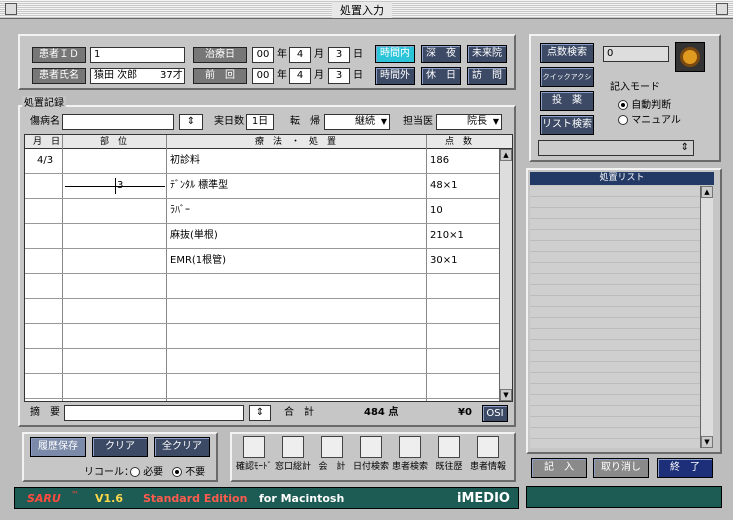 The height and width of the screenshot is (520, 733). What do you see at coordinates (656, 120) in the screenshot?
I see `mode-manual-label: マニュアル` at bounding box center [656, 120].